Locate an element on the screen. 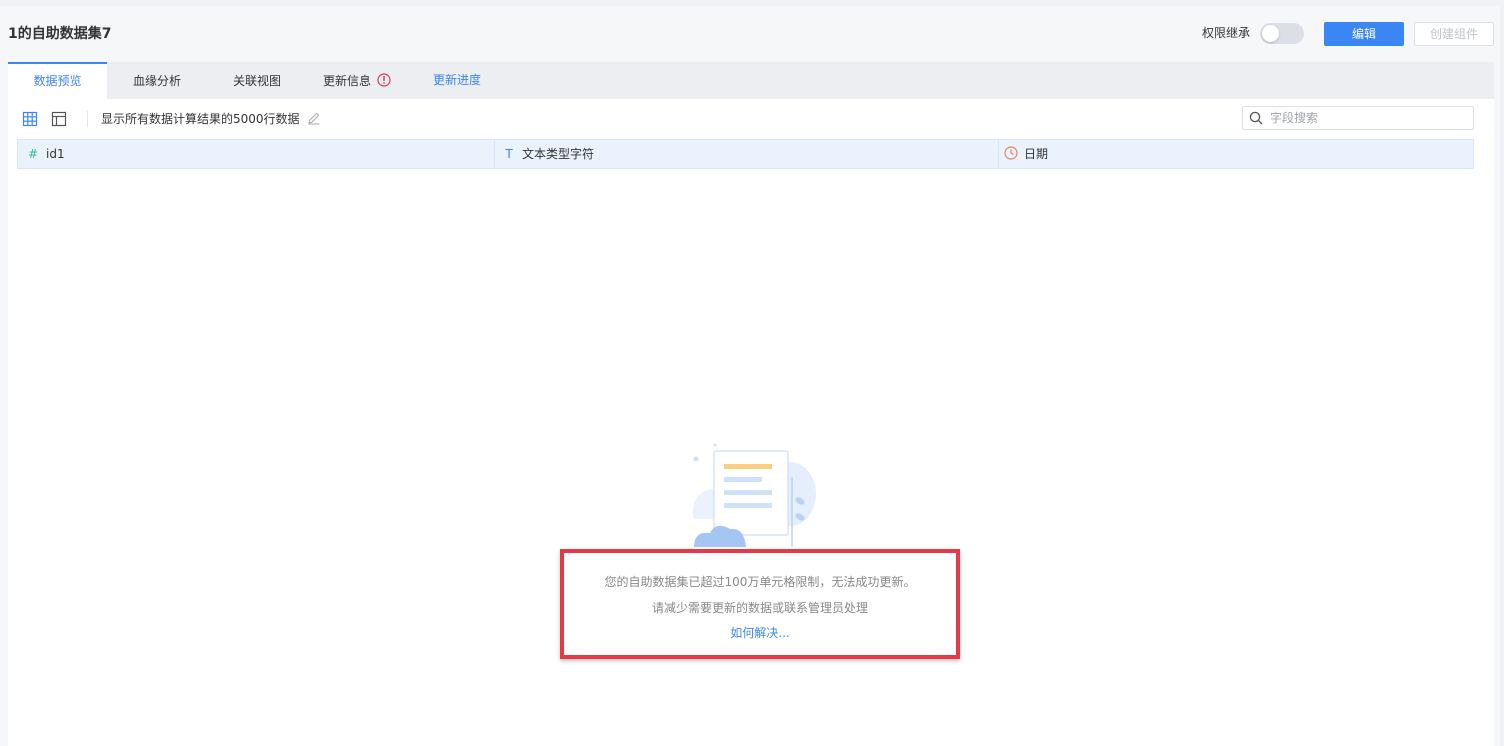 The height and width of the screenshot is (746, 1504). tab-label: 血缘分析 is located at coordinates (157, 81).